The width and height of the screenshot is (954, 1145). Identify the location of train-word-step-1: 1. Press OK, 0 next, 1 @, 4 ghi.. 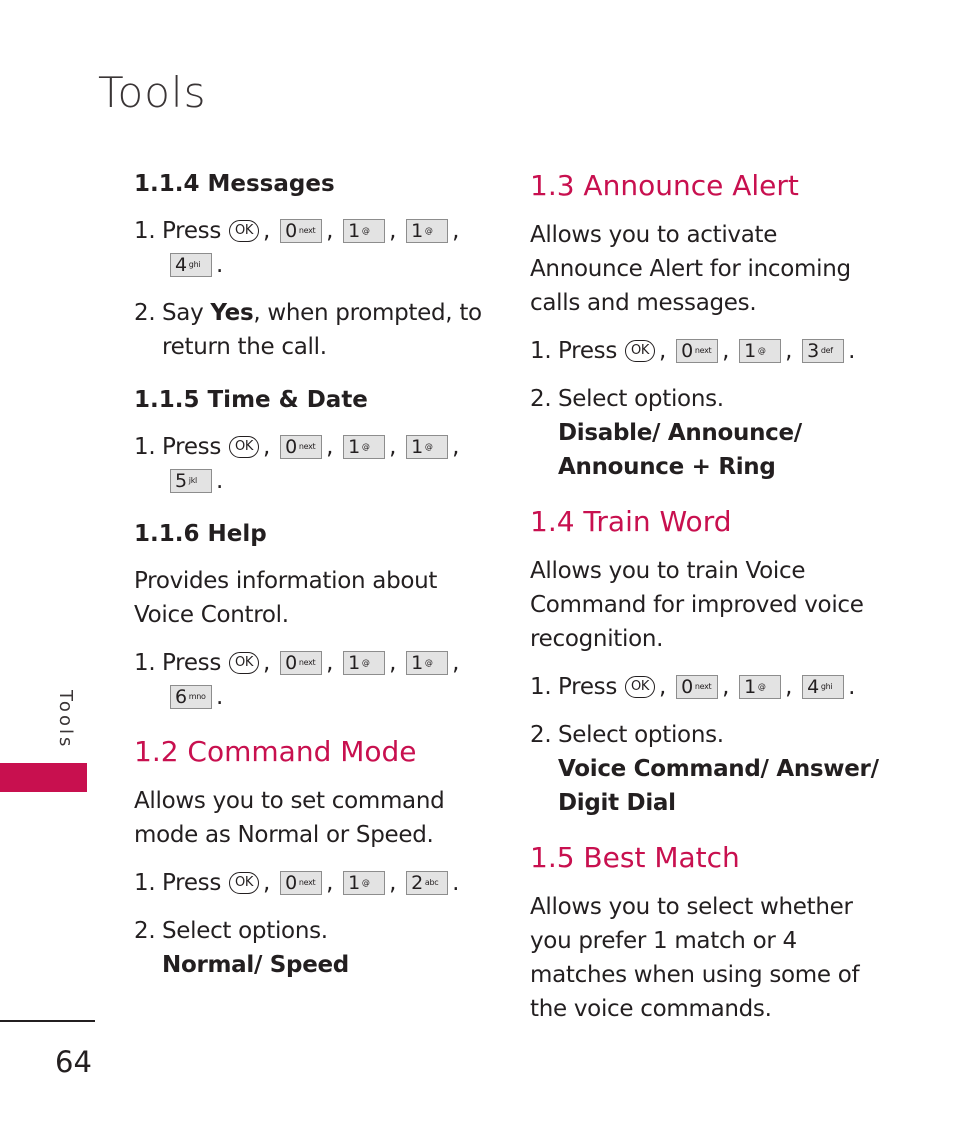
(693, 687).